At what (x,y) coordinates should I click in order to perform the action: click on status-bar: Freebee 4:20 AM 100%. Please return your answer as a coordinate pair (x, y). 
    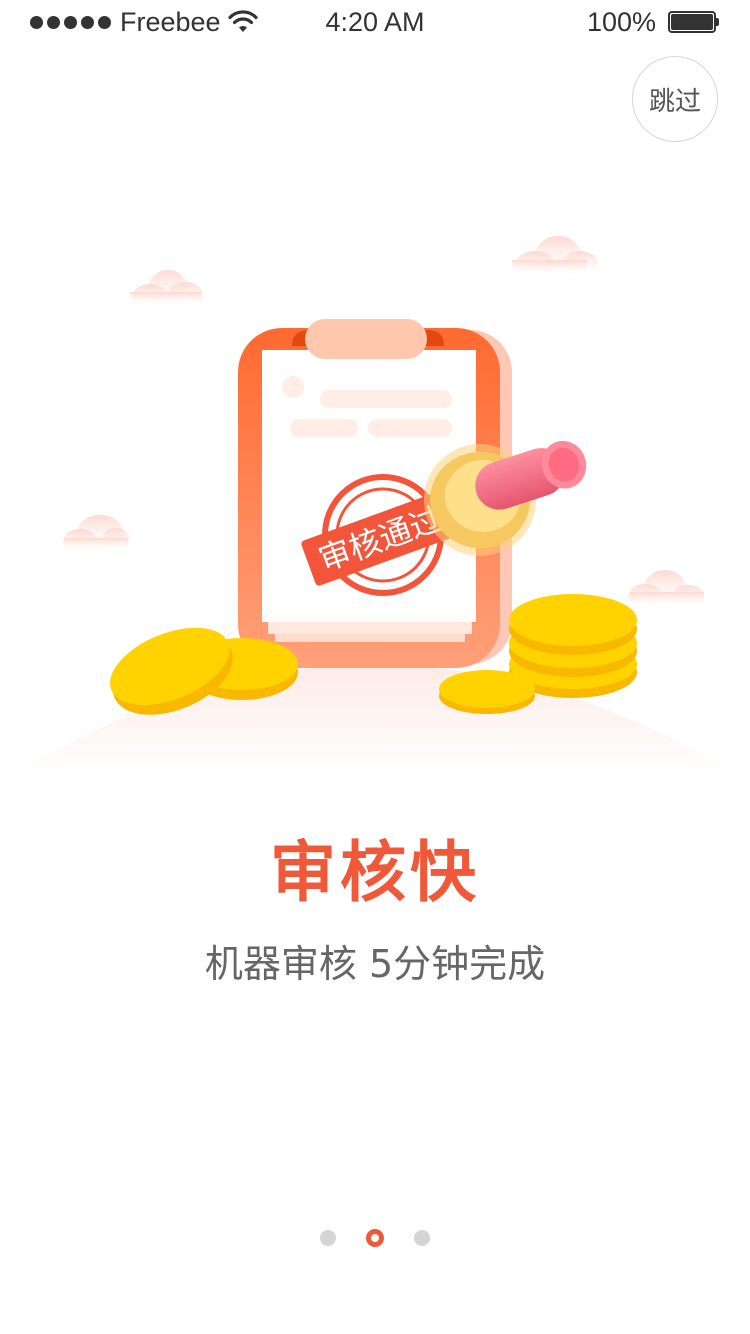
    Looking at the image, I should click on (375, 22).